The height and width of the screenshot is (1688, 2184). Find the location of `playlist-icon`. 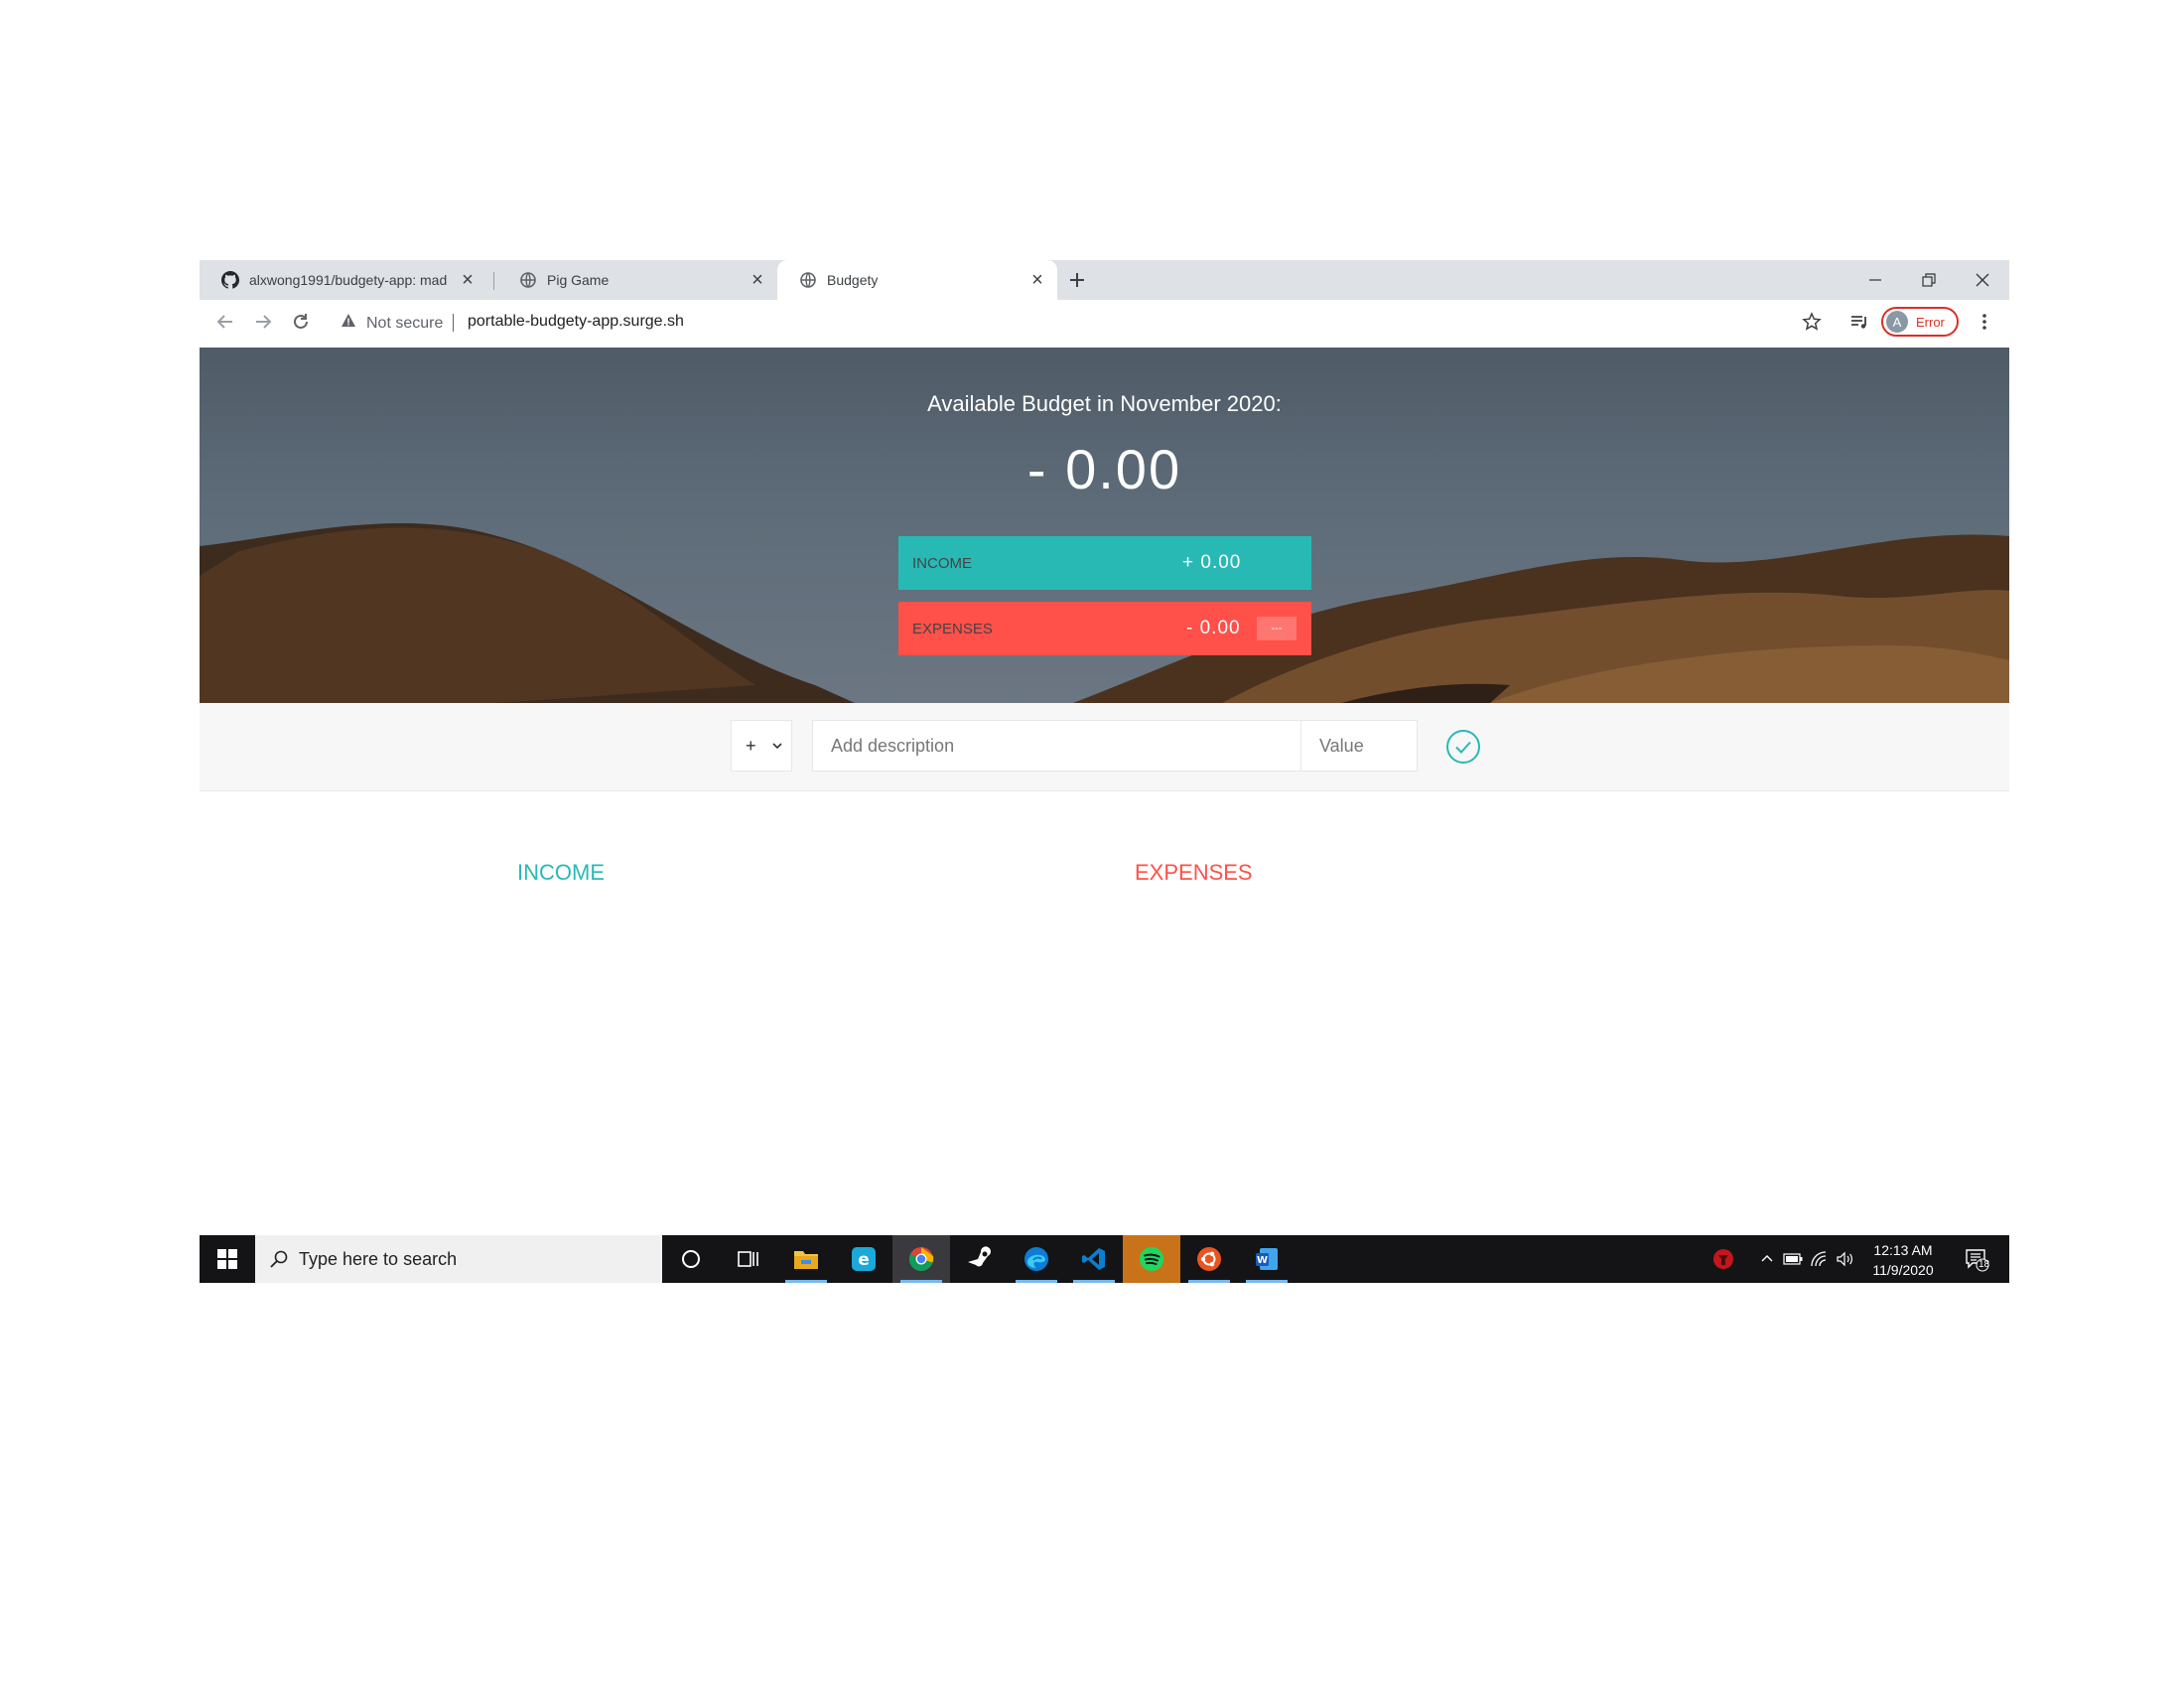

playlist-icon is located at coordinates (1858, 322).